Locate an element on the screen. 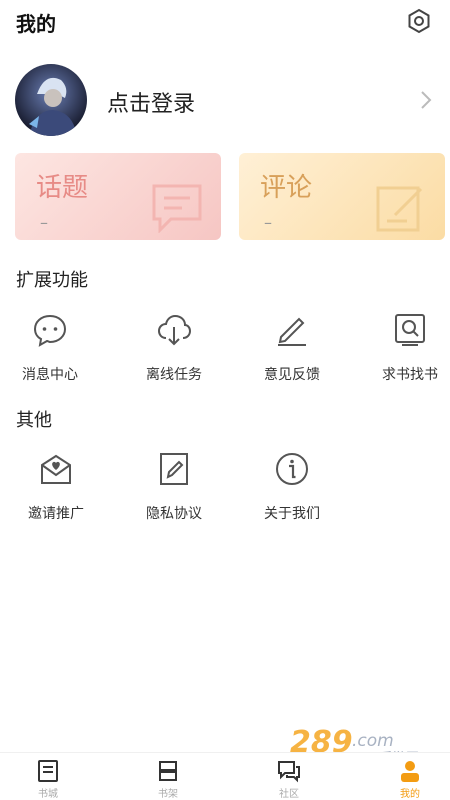 The image size is (450, 800). tab-community: 社区 is located at coordinates (289, 779).